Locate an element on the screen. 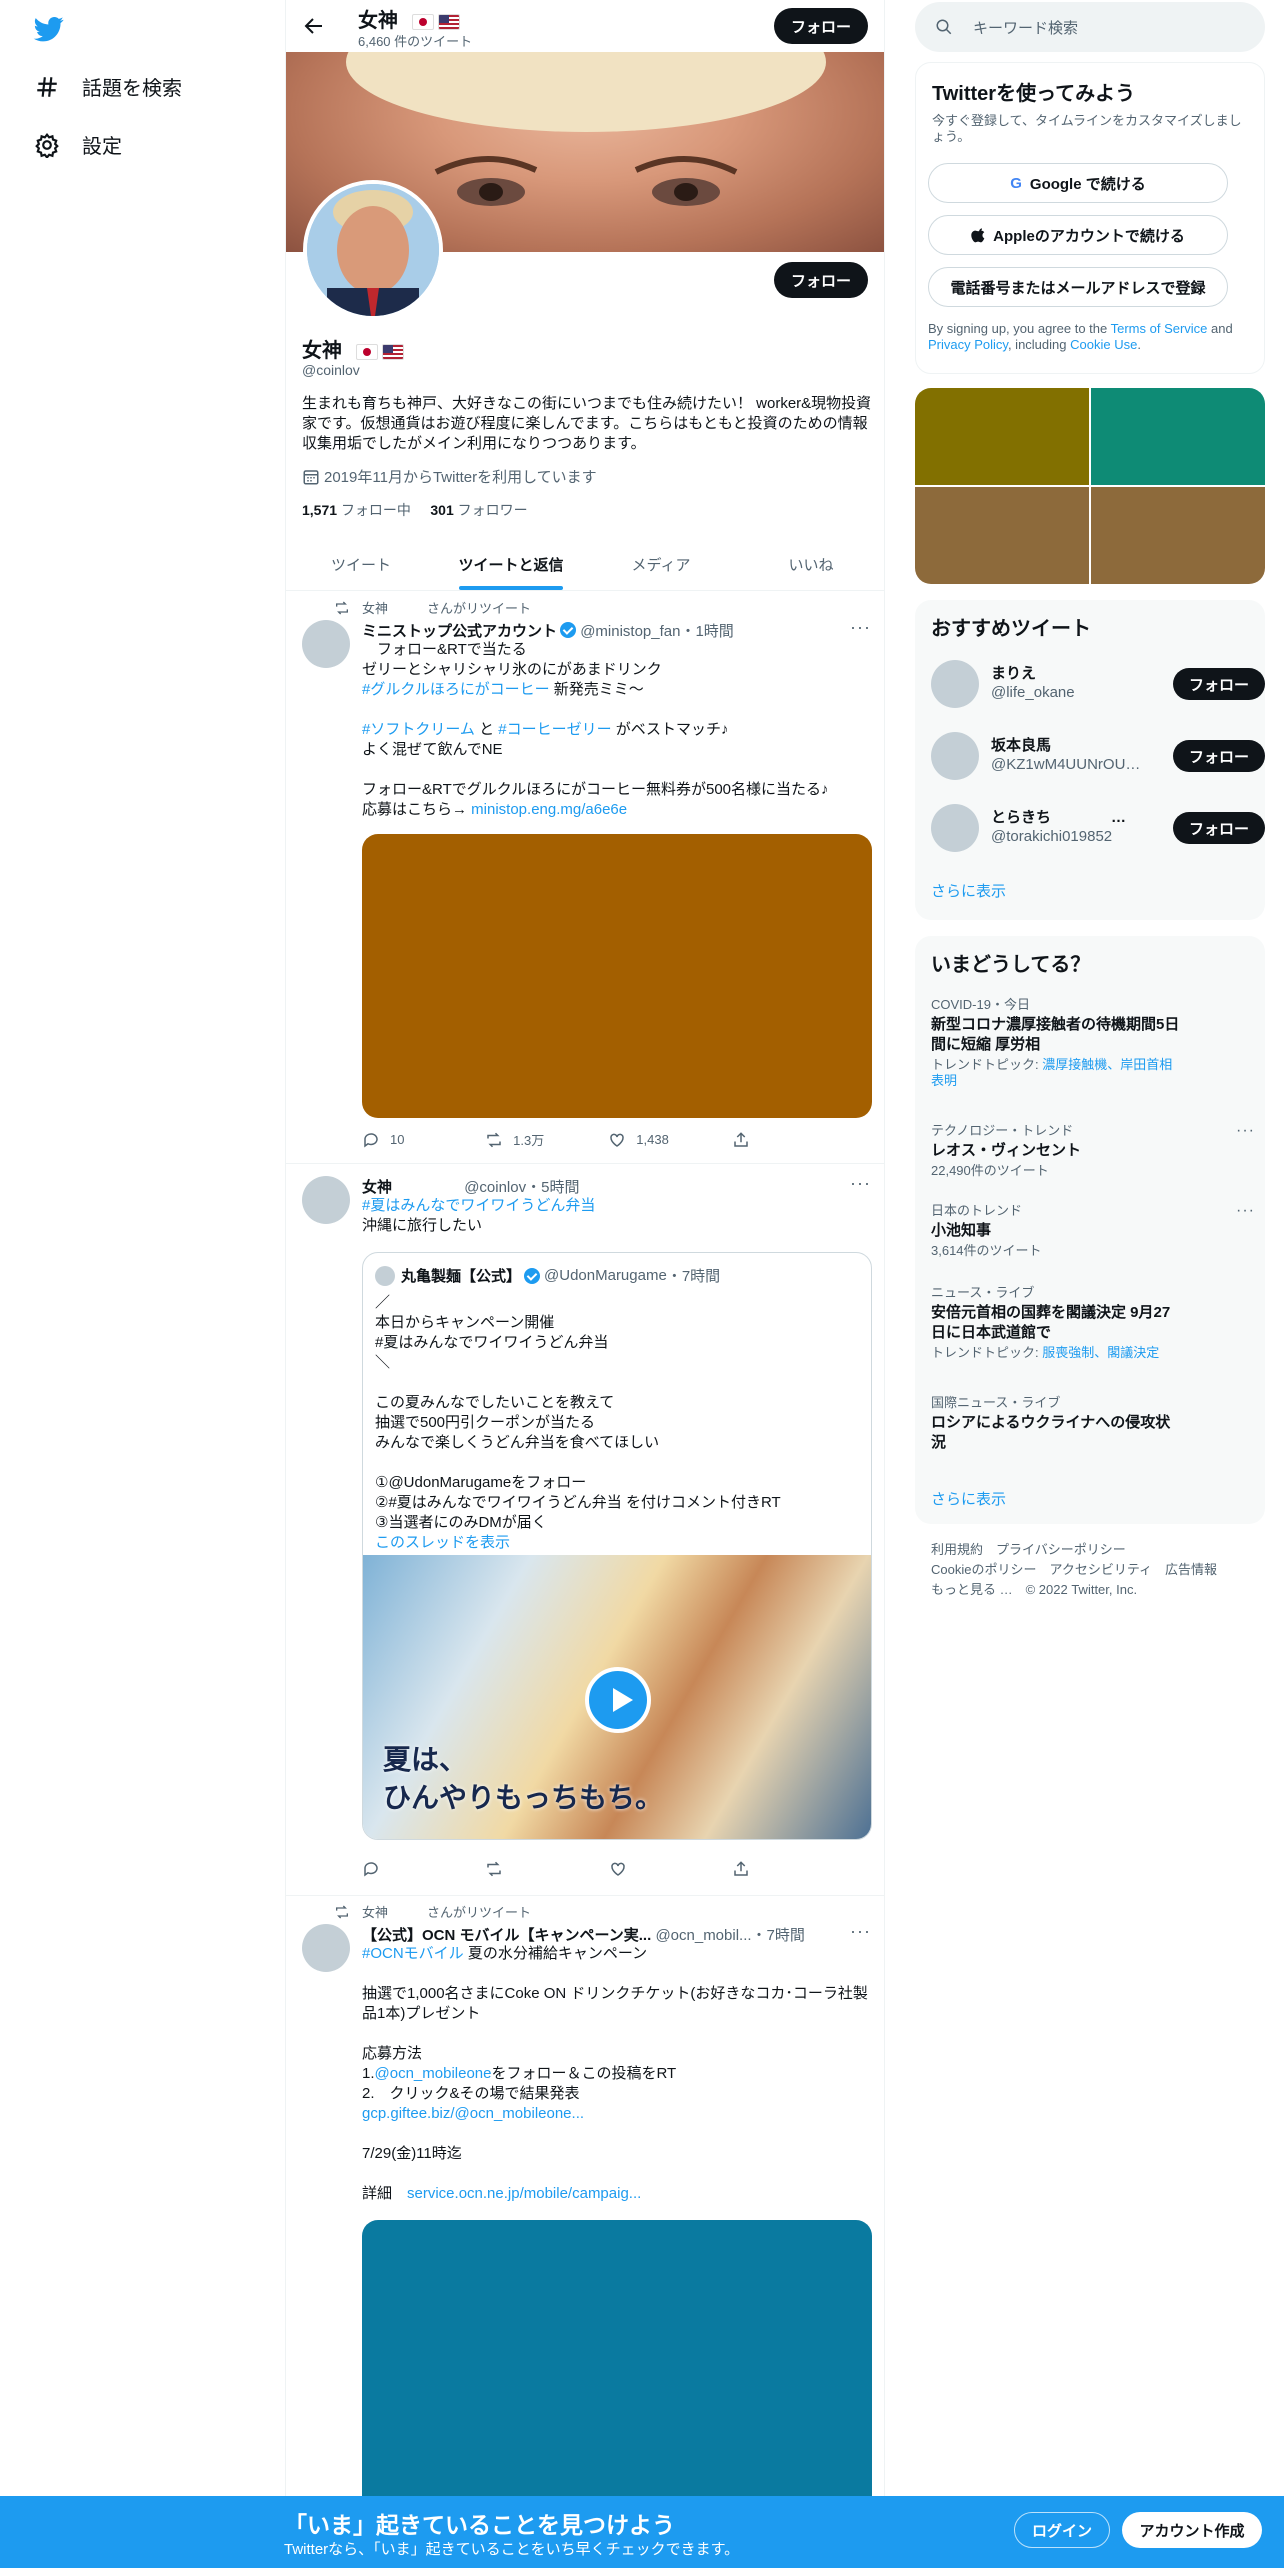  hashtag-link: #OCNモバイル is located at coordinates (413, 1953).